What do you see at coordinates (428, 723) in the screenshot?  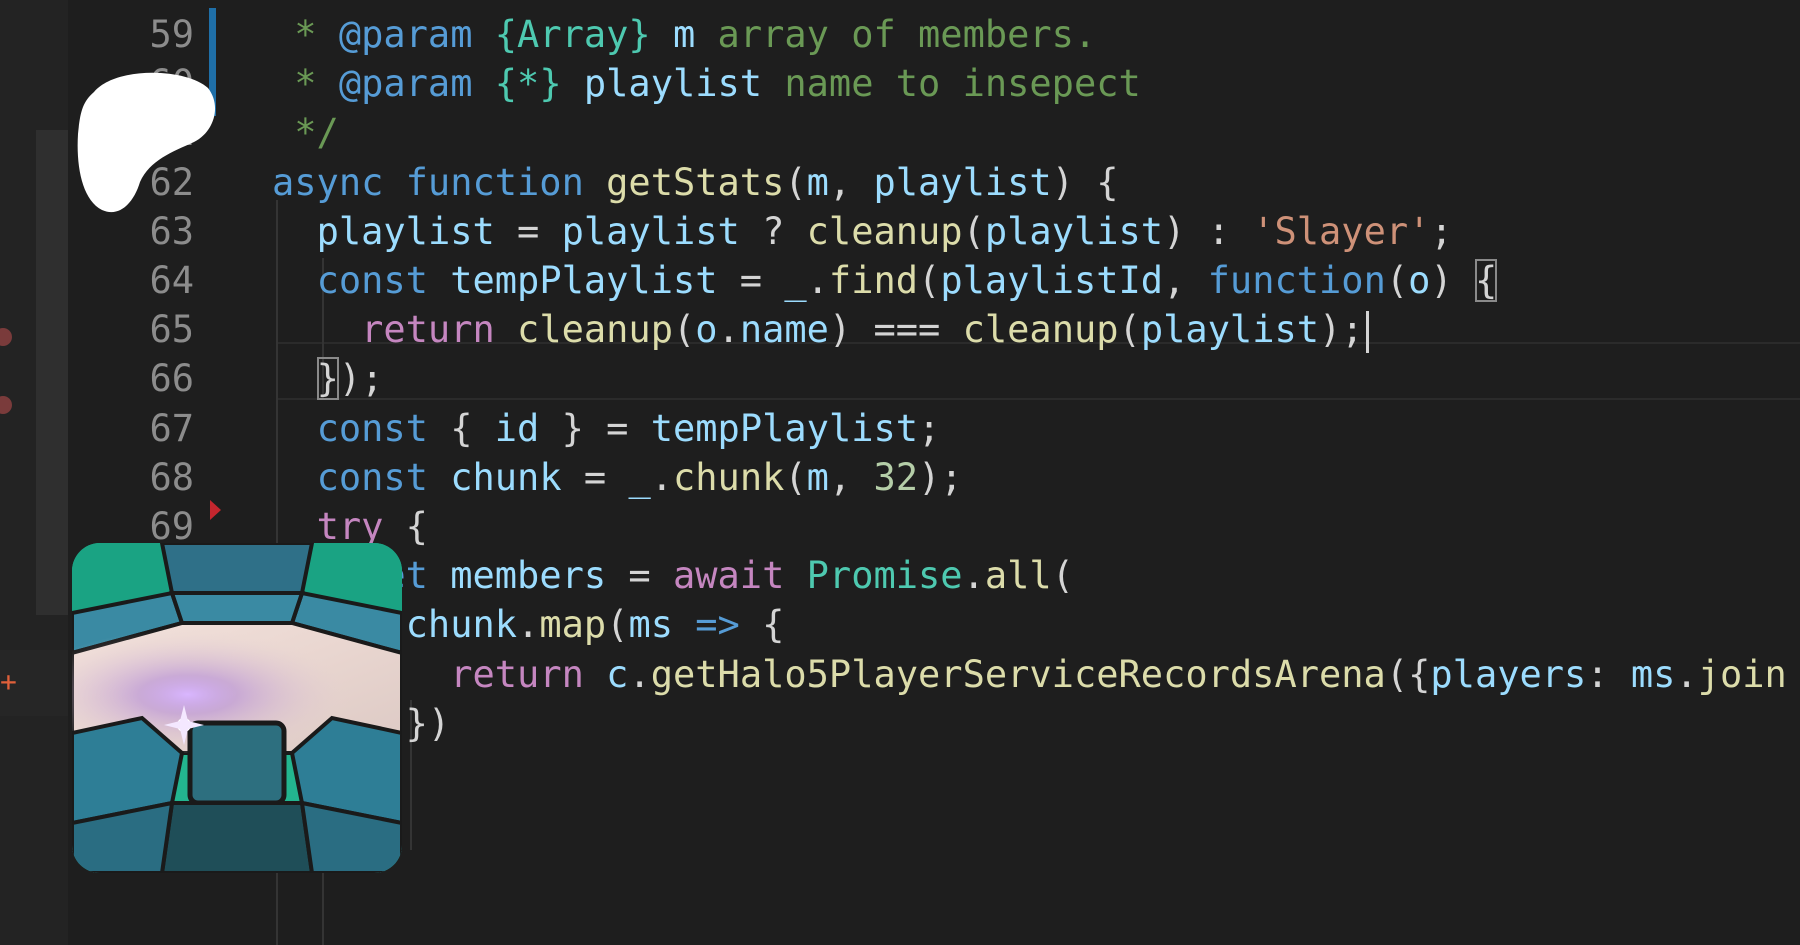 I see `code-token: })` at bounding box center [428, 723].